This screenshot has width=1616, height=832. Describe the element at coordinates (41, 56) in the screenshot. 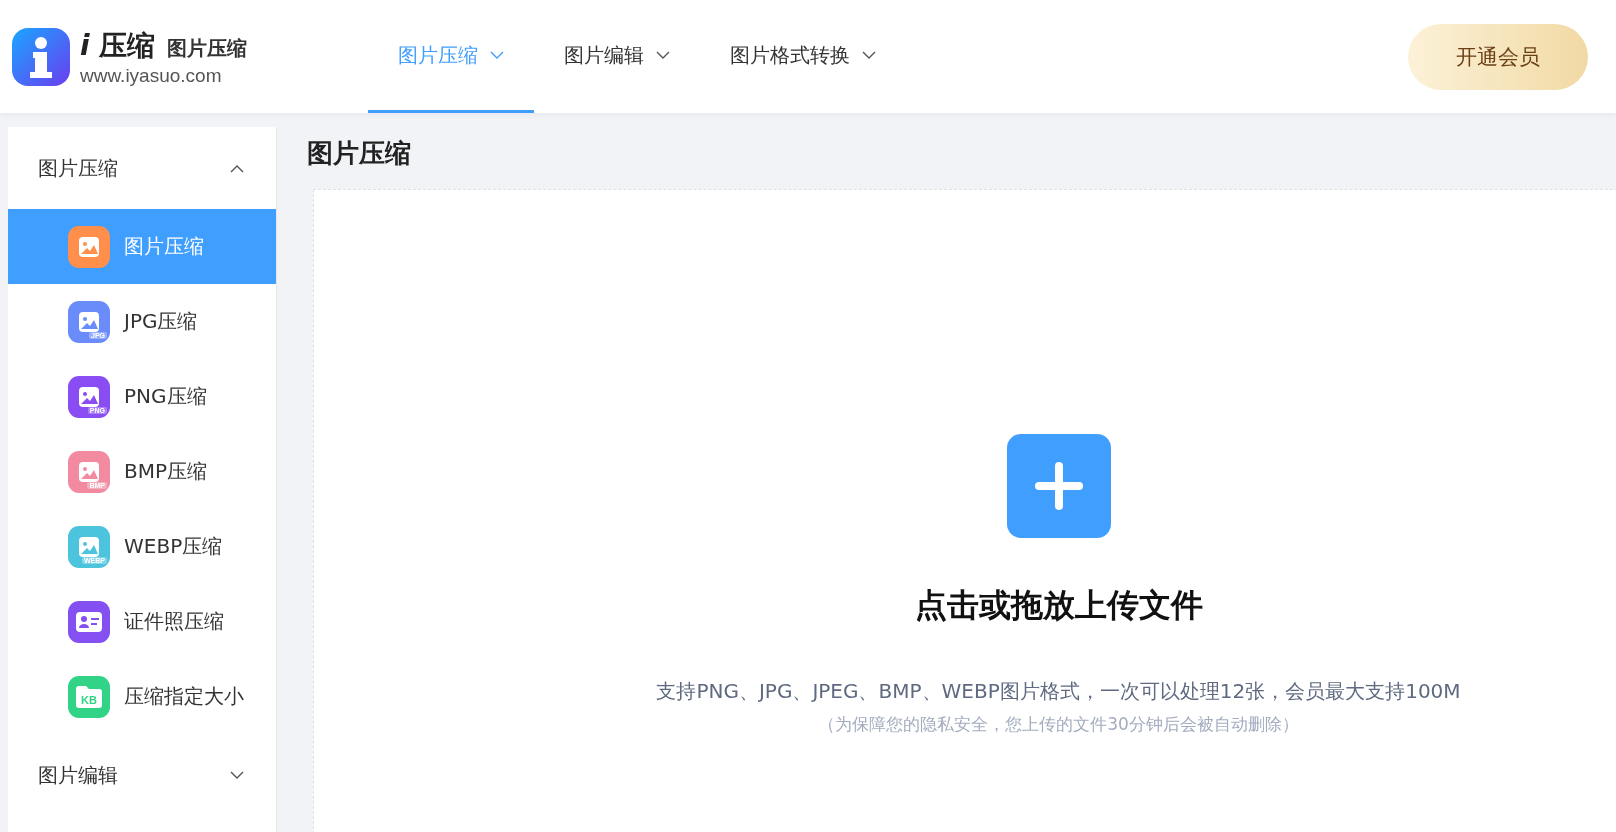

I see `logo-icon` at that location.